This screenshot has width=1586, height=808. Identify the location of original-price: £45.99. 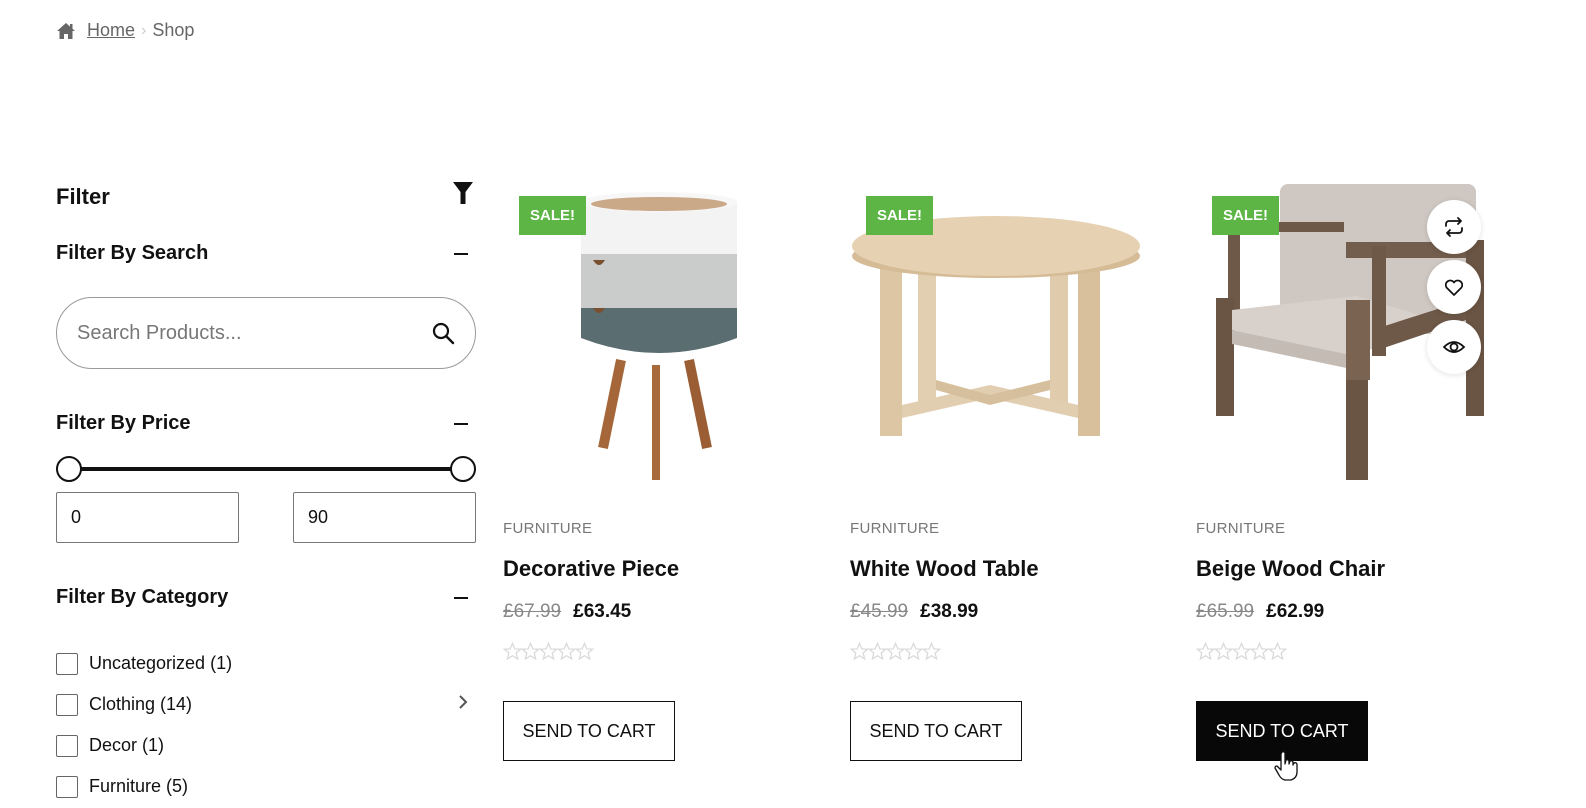
(879, 611).